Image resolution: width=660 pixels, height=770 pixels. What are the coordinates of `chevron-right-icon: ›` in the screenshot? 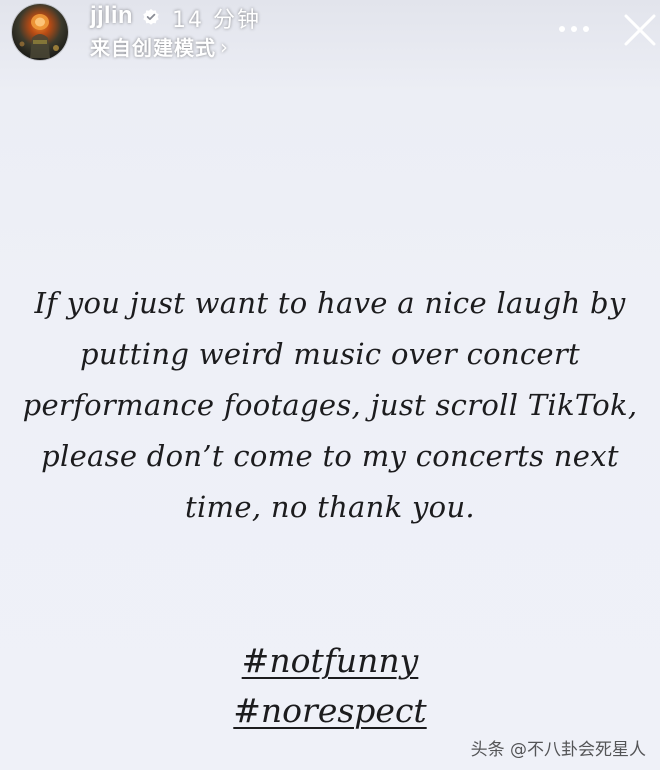 It's located at (224, 46).